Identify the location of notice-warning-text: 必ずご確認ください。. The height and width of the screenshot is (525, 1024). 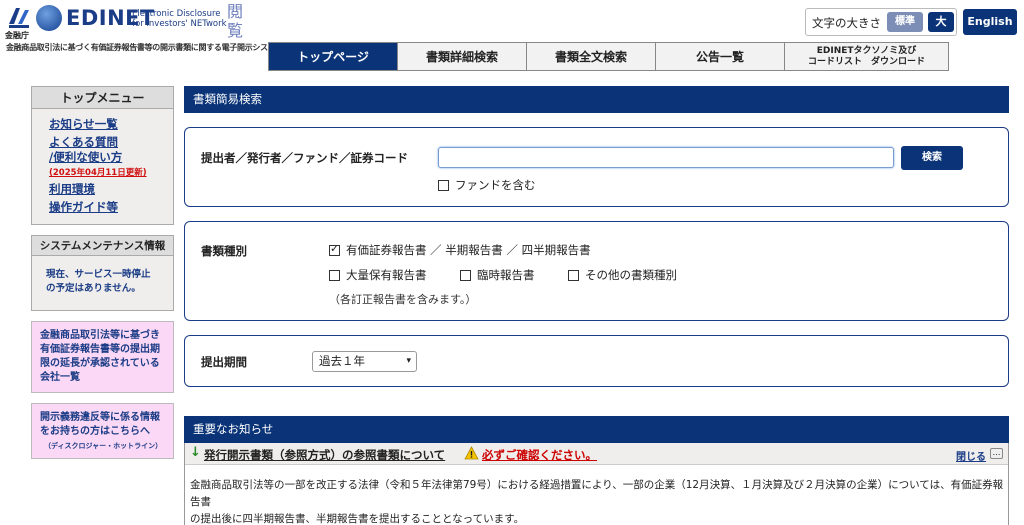
(539, 455).